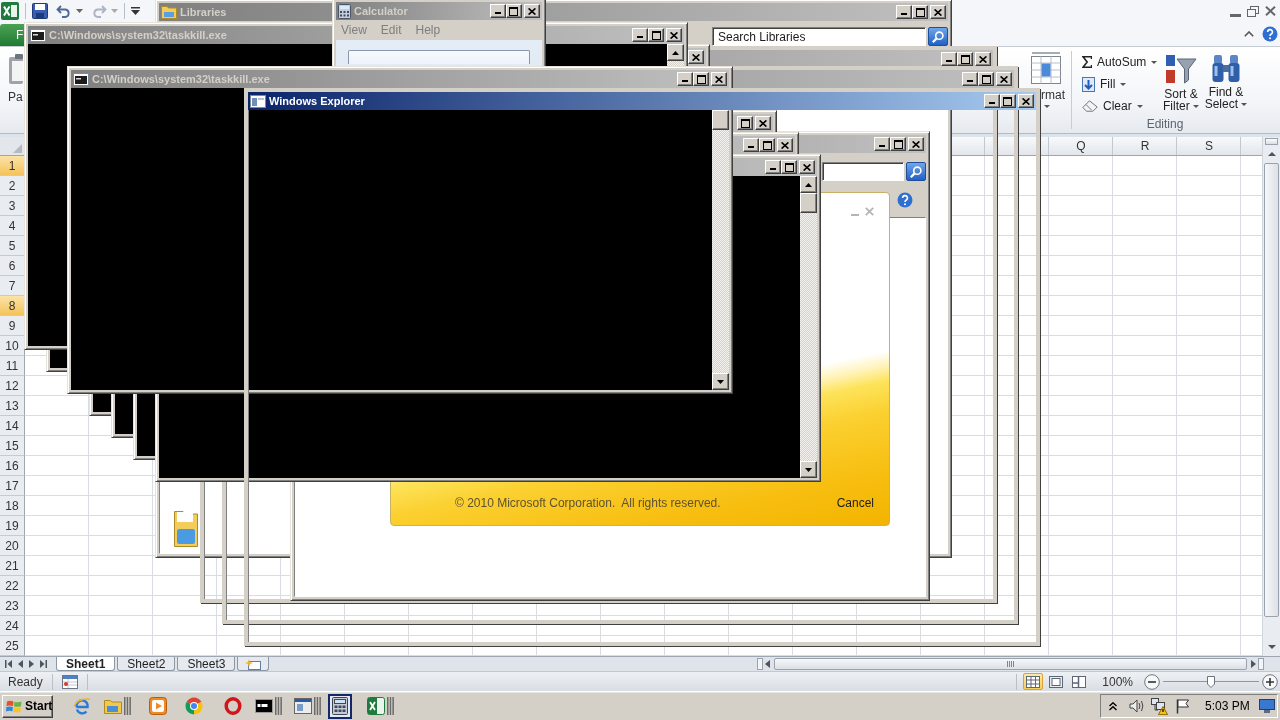 This screenshot has width=1280, height=720. What do you see at coordinates (1105, 84) in the screenshot?
I see `fill-button: Fill` at bounding box center [1105, 84].